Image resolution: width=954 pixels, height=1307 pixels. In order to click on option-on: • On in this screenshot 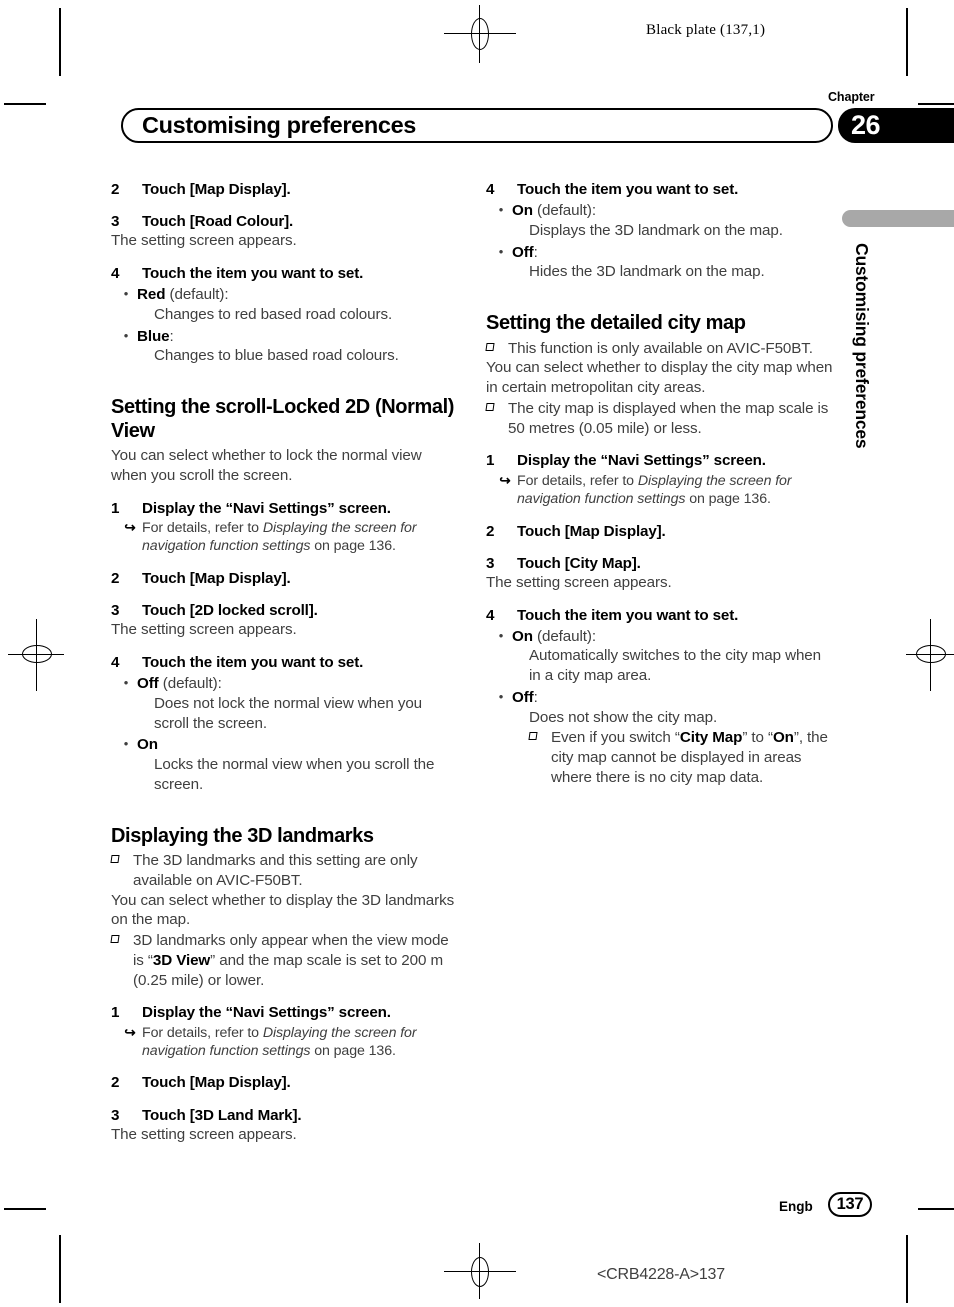, I will do `click(285, 745)`.